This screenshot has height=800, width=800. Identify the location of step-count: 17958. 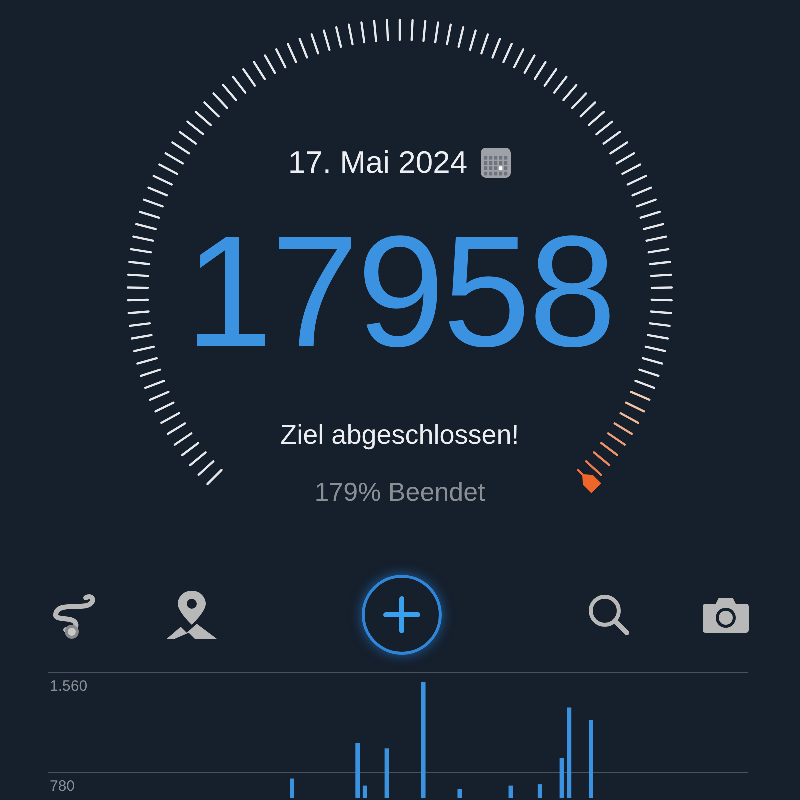
(400, 291).